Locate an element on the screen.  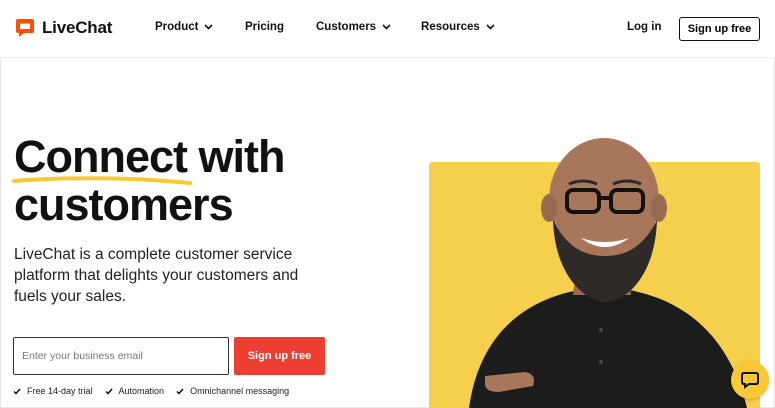
feature-label: Automation is located at coordinates (141, 391).